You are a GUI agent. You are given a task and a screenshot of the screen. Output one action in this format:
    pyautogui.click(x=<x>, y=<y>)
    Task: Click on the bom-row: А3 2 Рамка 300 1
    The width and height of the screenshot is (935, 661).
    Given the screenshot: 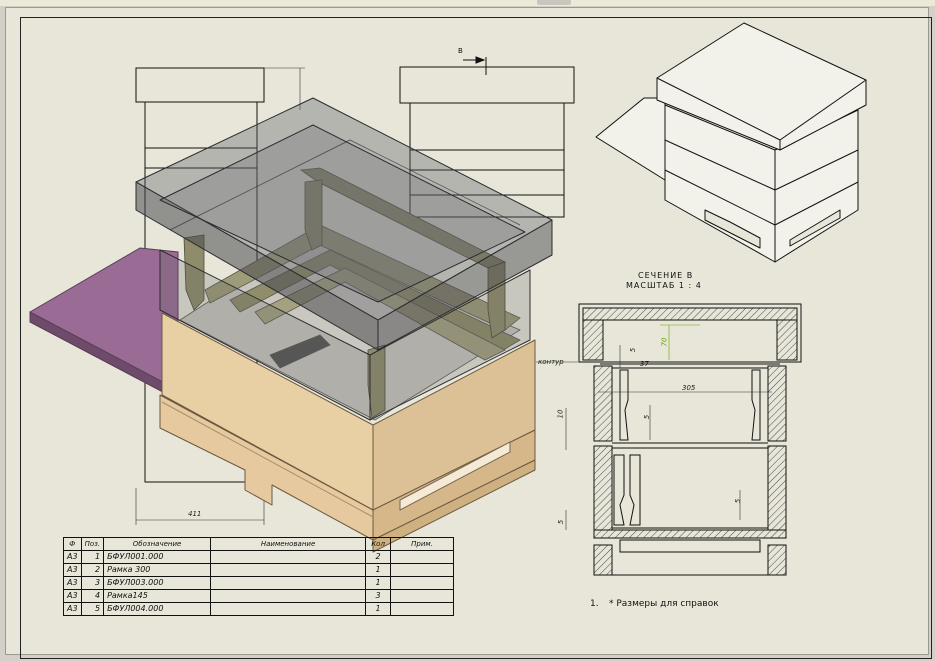 What is the action you would take?
    pyautogui.click(x=259, y=570)
    